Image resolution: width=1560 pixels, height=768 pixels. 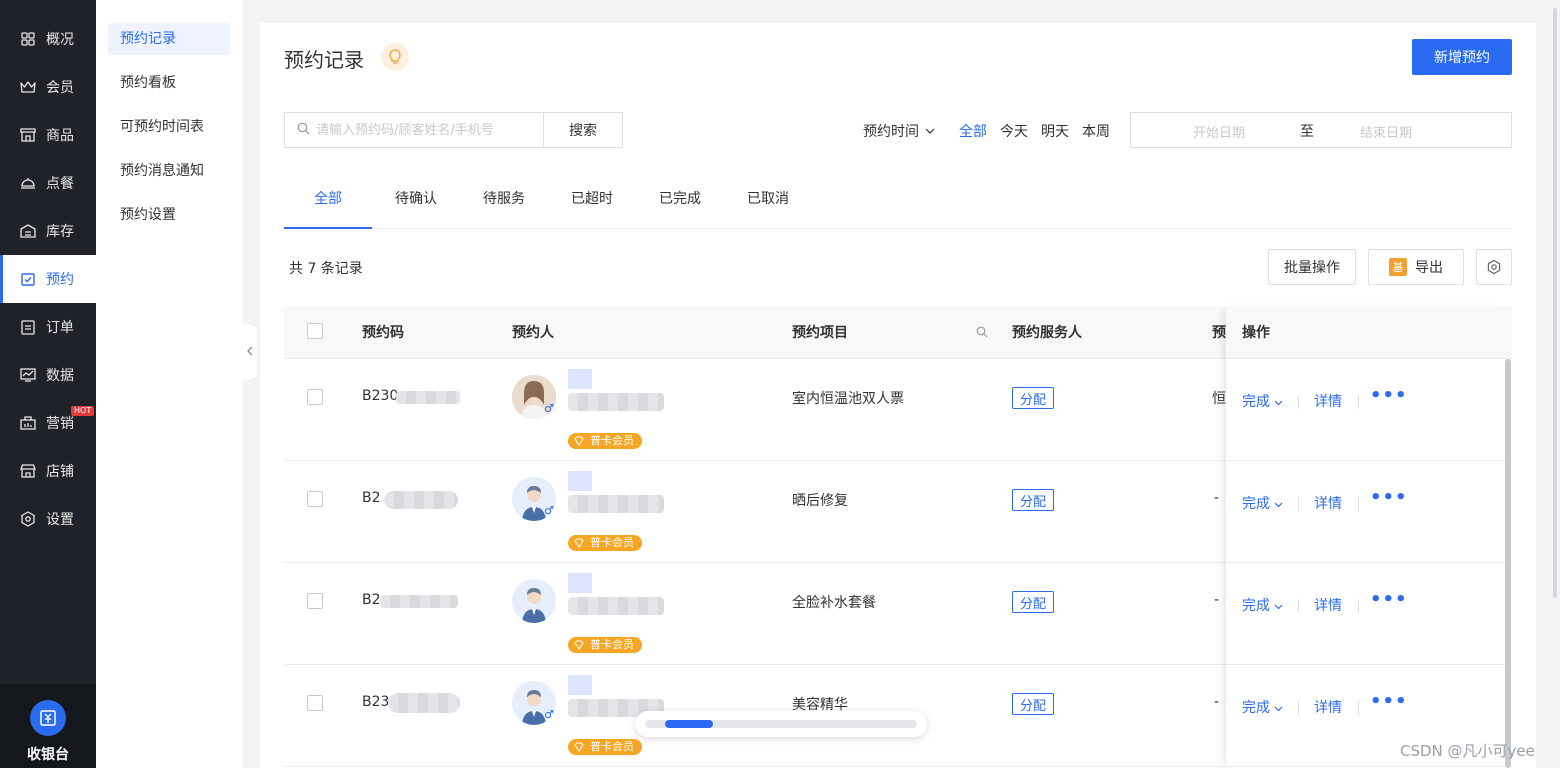 What do you see at coordinates (549, 510) in the screenshot?
I see `gender-icon: ♂` at bounding box center [549, 510].